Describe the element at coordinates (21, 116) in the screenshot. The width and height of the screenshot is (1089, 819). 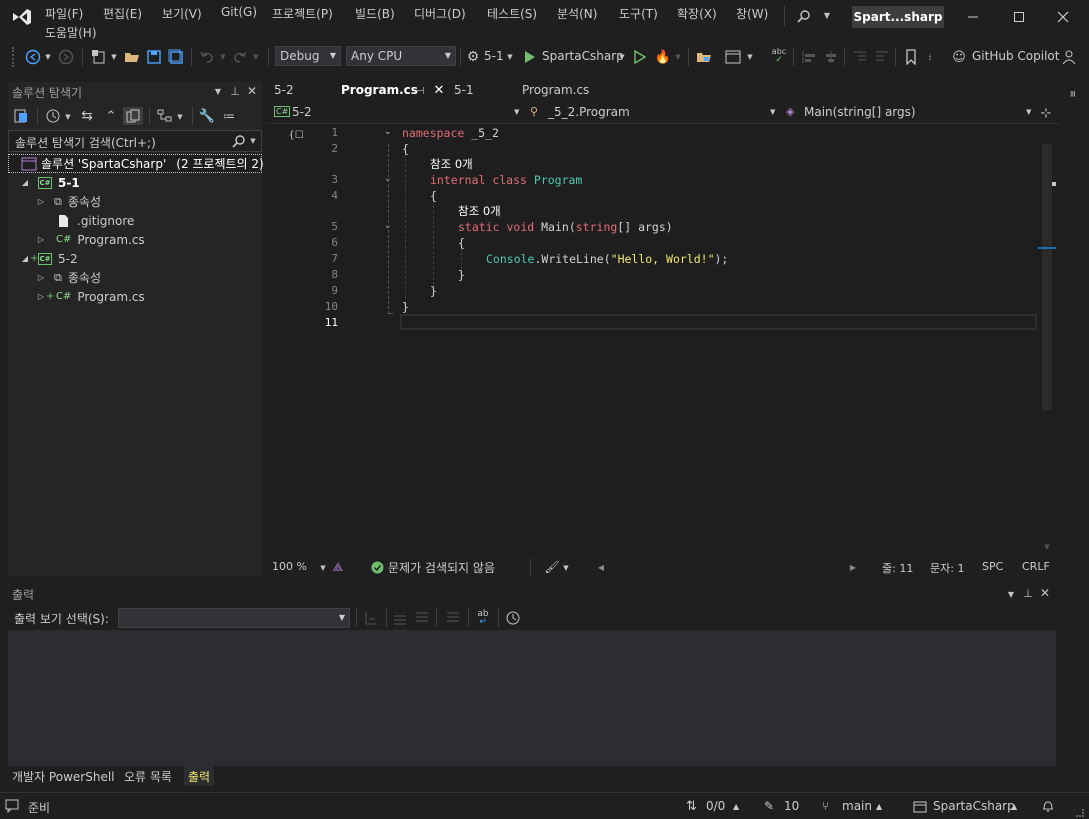
I see `switch-view-icon` at that location.